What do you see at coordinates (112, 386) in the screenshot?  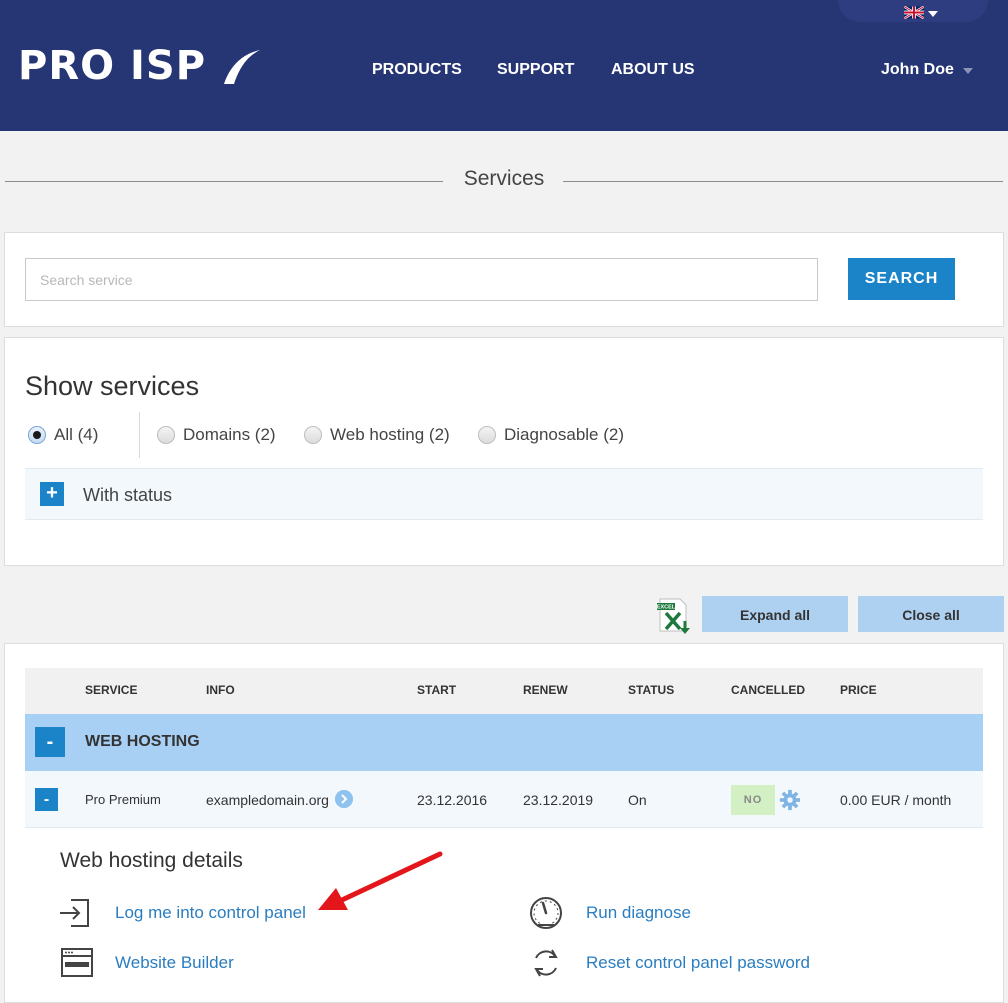 I see `filter-title: Show services` at bounding box center [112, 386].